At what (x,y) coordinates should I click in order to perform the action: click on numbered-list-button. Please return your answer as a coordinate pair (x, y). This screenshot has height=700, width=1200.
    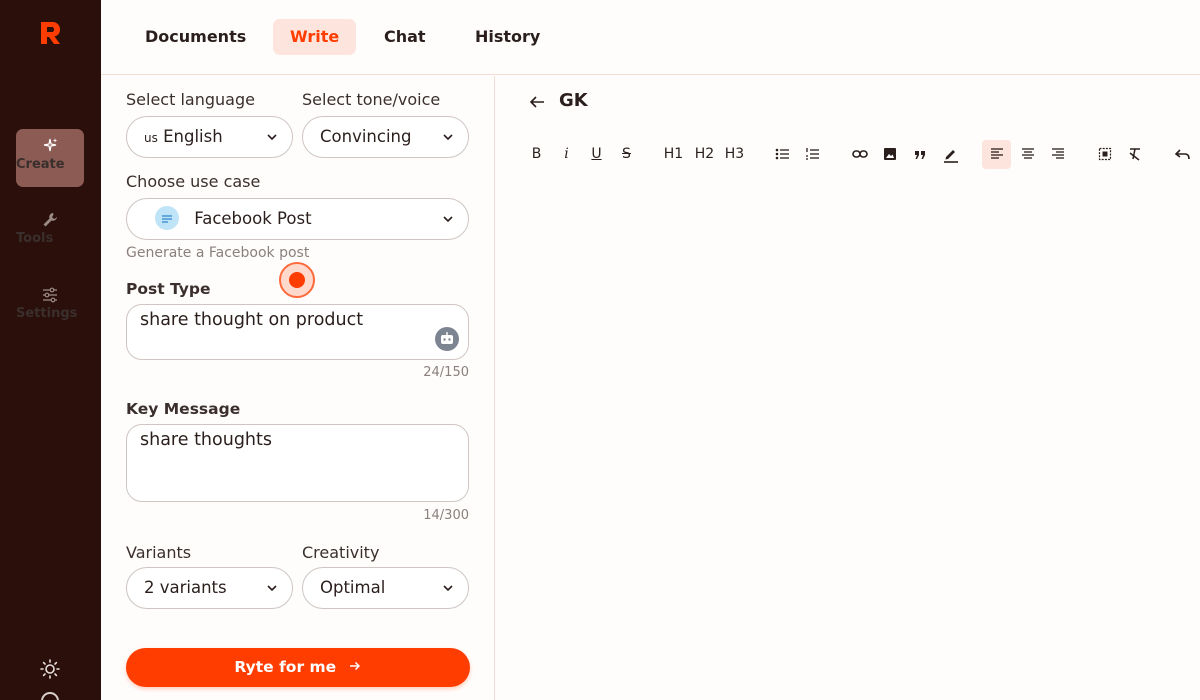
    Looking at the image, I should click on (812, 154).